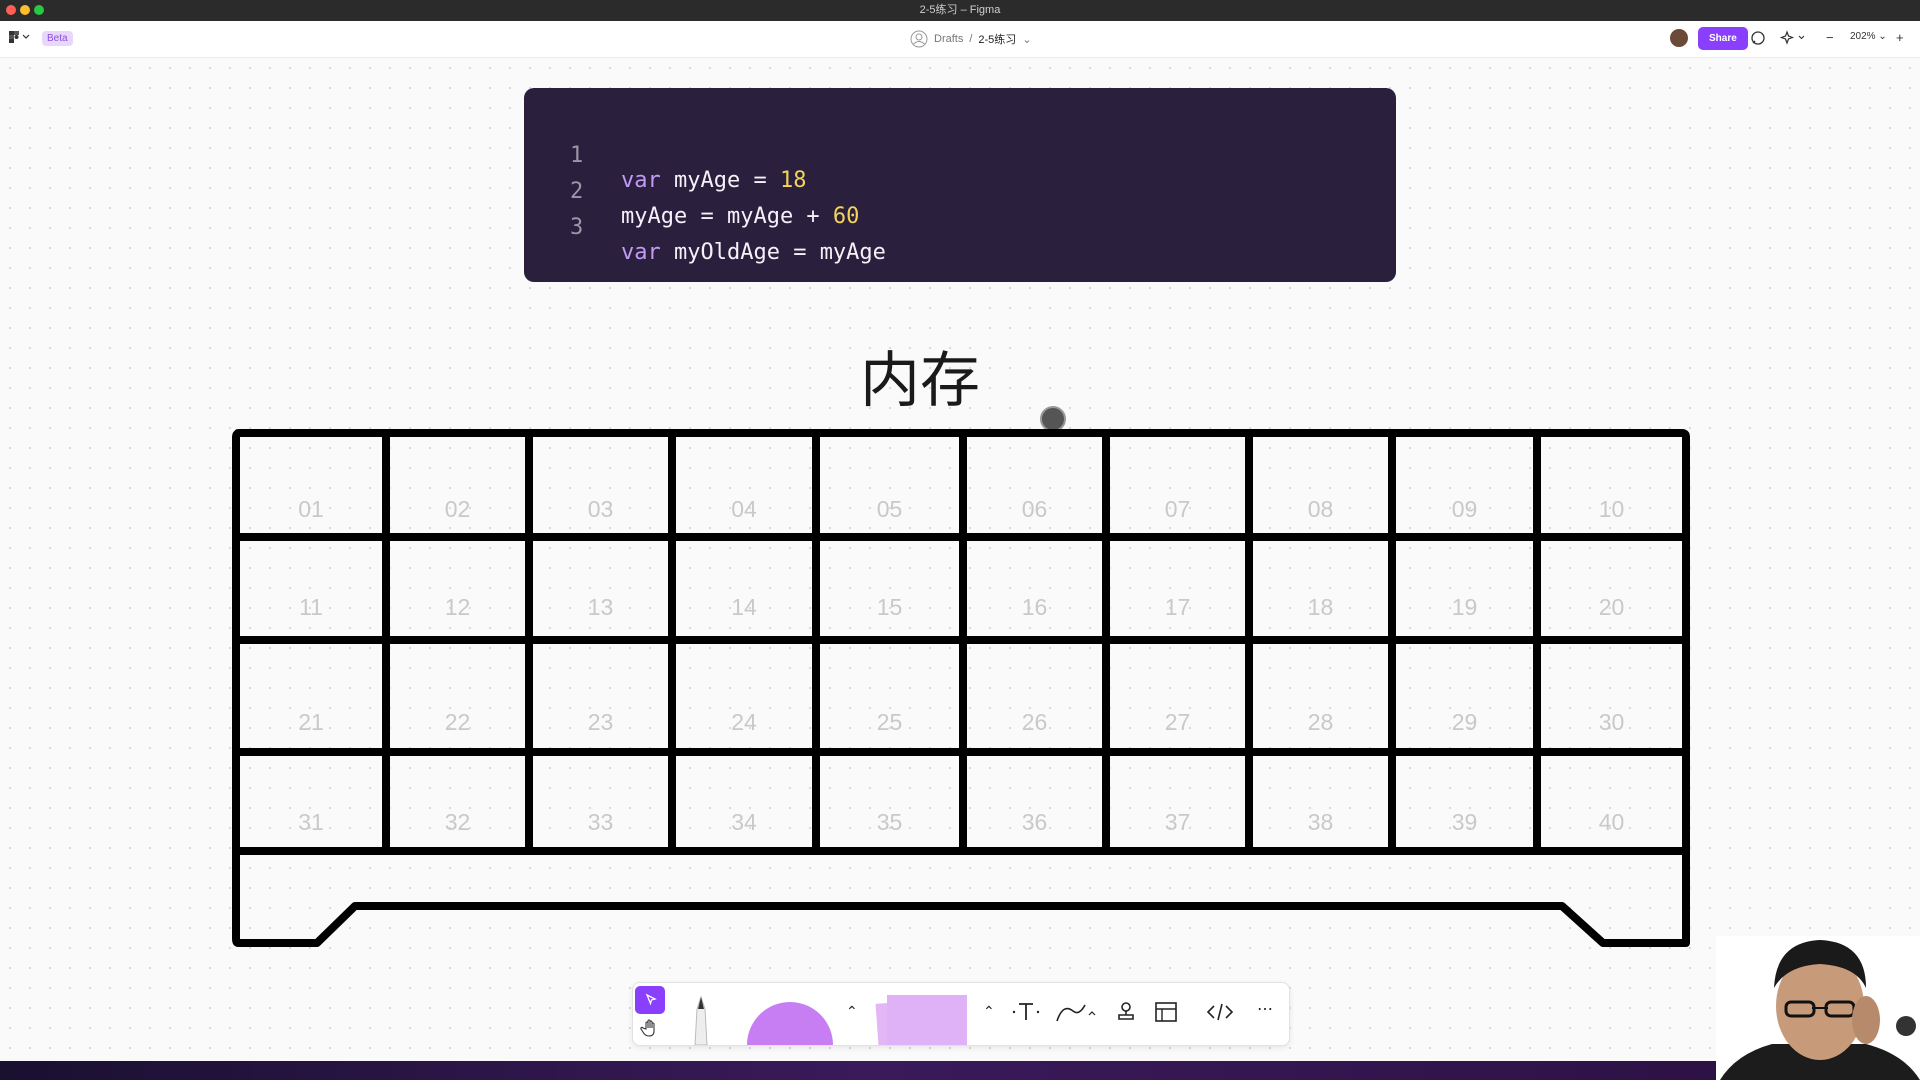  Describe the element at coordinates (600, 509) in the screenshot. I see `memory-cell-label: 03` at that location.